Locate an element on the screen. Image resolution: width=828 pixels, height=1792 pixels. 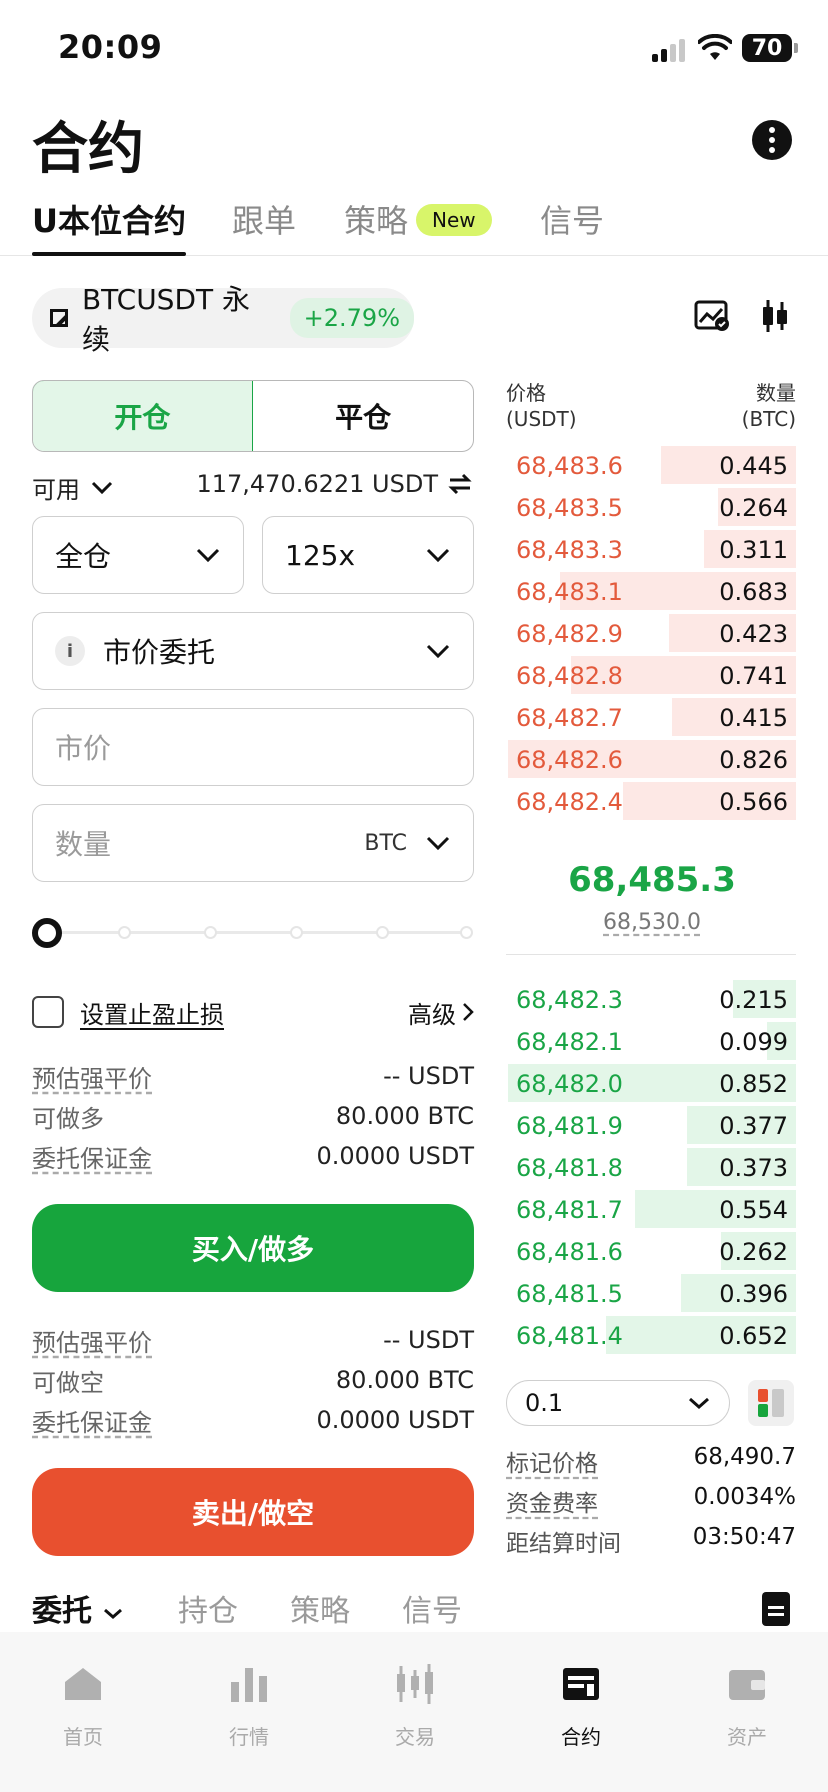
chevron-right-icon is located at coordinates (468, 1012).